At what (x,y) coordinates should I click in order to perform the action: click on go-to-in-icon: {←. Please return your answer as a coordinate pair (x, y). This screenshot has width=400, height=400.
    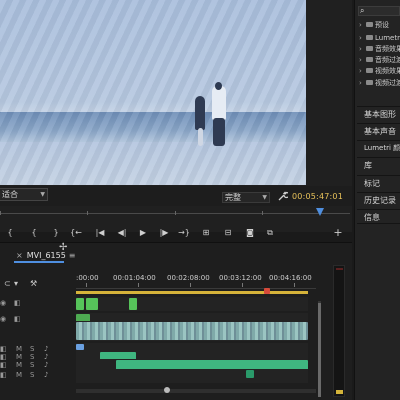
    Looking at the image, I should click on (76, 233).